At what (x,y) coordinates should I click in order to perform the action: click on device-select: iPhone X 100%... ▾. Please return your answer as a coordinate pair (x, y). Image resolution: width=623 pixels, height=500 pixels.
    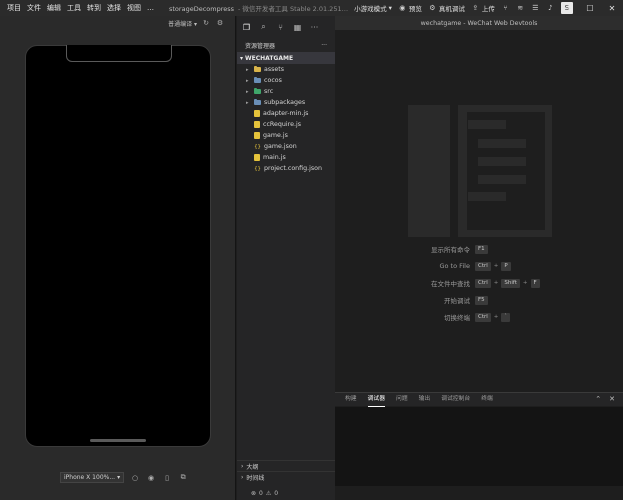
    Looking at the image, I should click on (92, 477).